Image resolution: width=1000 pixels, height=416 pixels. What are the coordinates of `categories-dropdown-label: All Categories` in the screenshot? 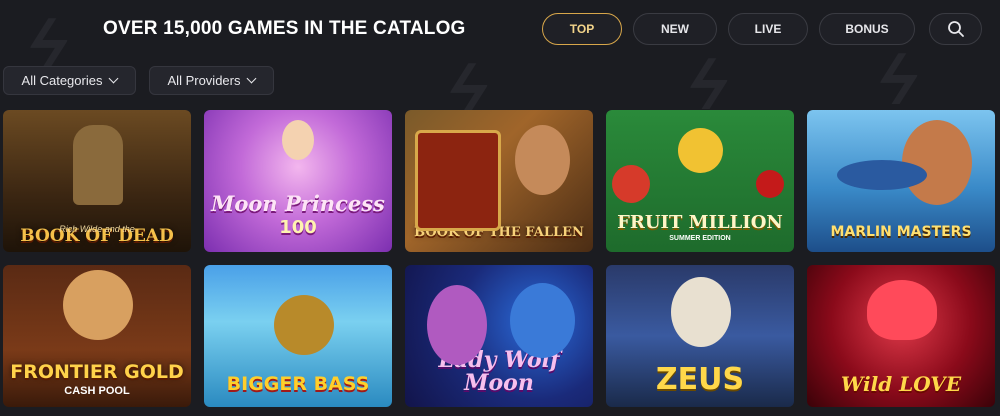 It's located at (62, 80).